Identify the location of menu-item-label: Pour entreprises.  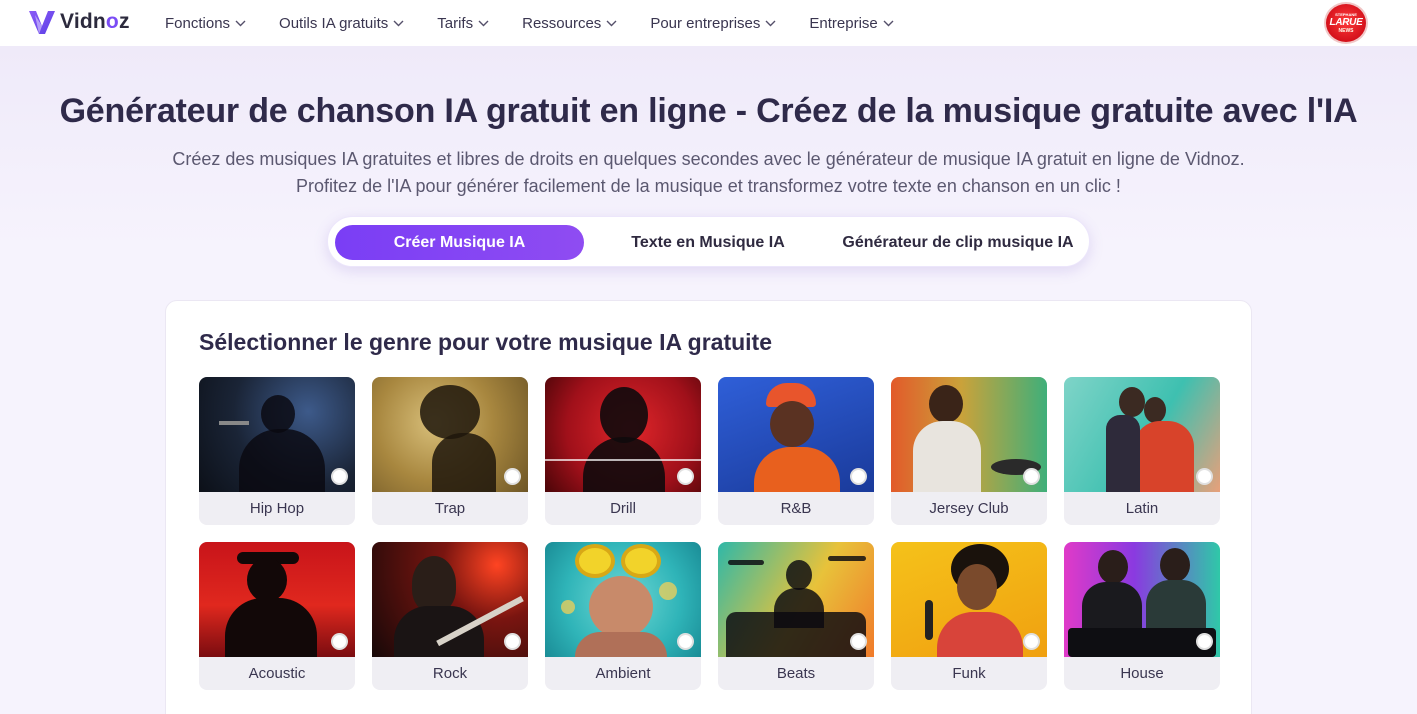
(705, 23).